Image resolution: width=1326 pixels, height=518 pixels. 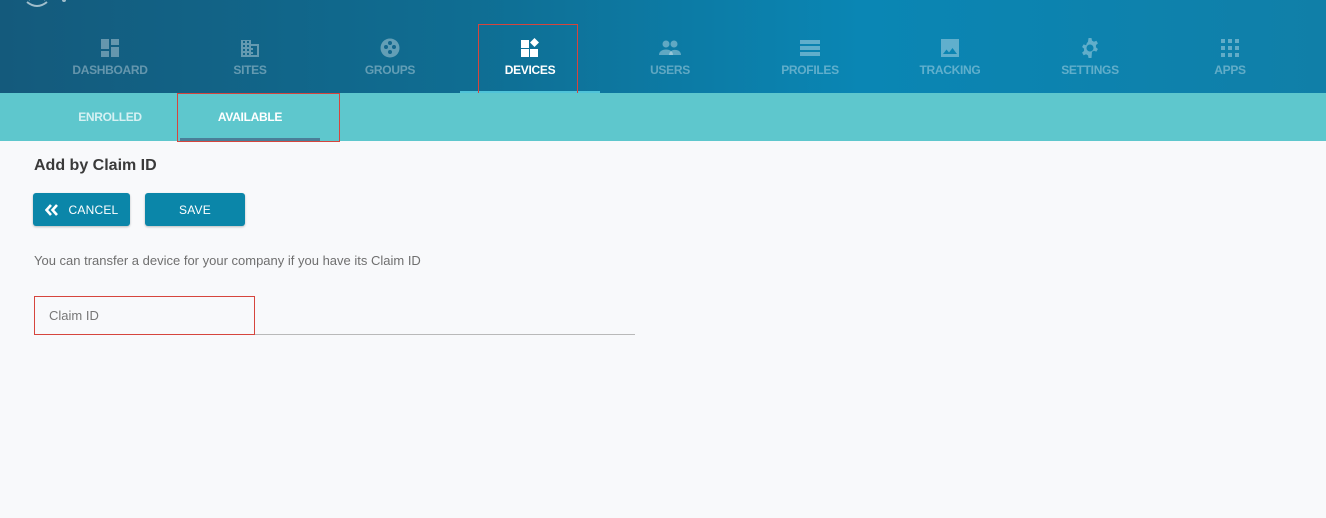 I want to click on nav-item-groups: GROUPS, so click(x=390, y=59).